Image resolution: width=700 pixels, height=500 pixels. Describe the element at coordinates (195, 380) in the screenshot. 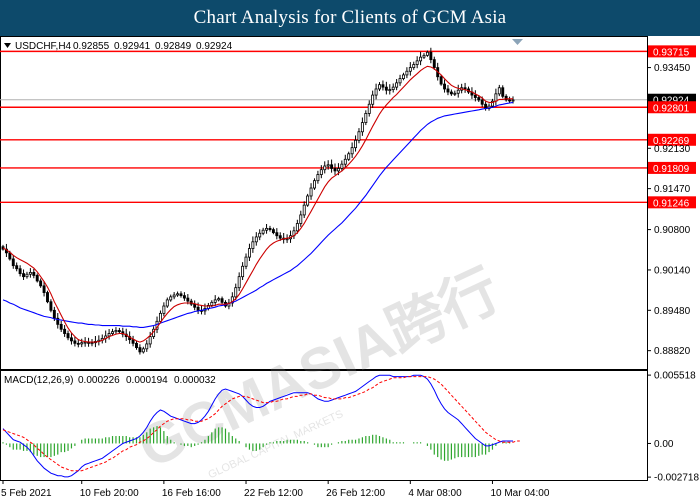

I see `macd-histogram-value: 0.000032` at that location.